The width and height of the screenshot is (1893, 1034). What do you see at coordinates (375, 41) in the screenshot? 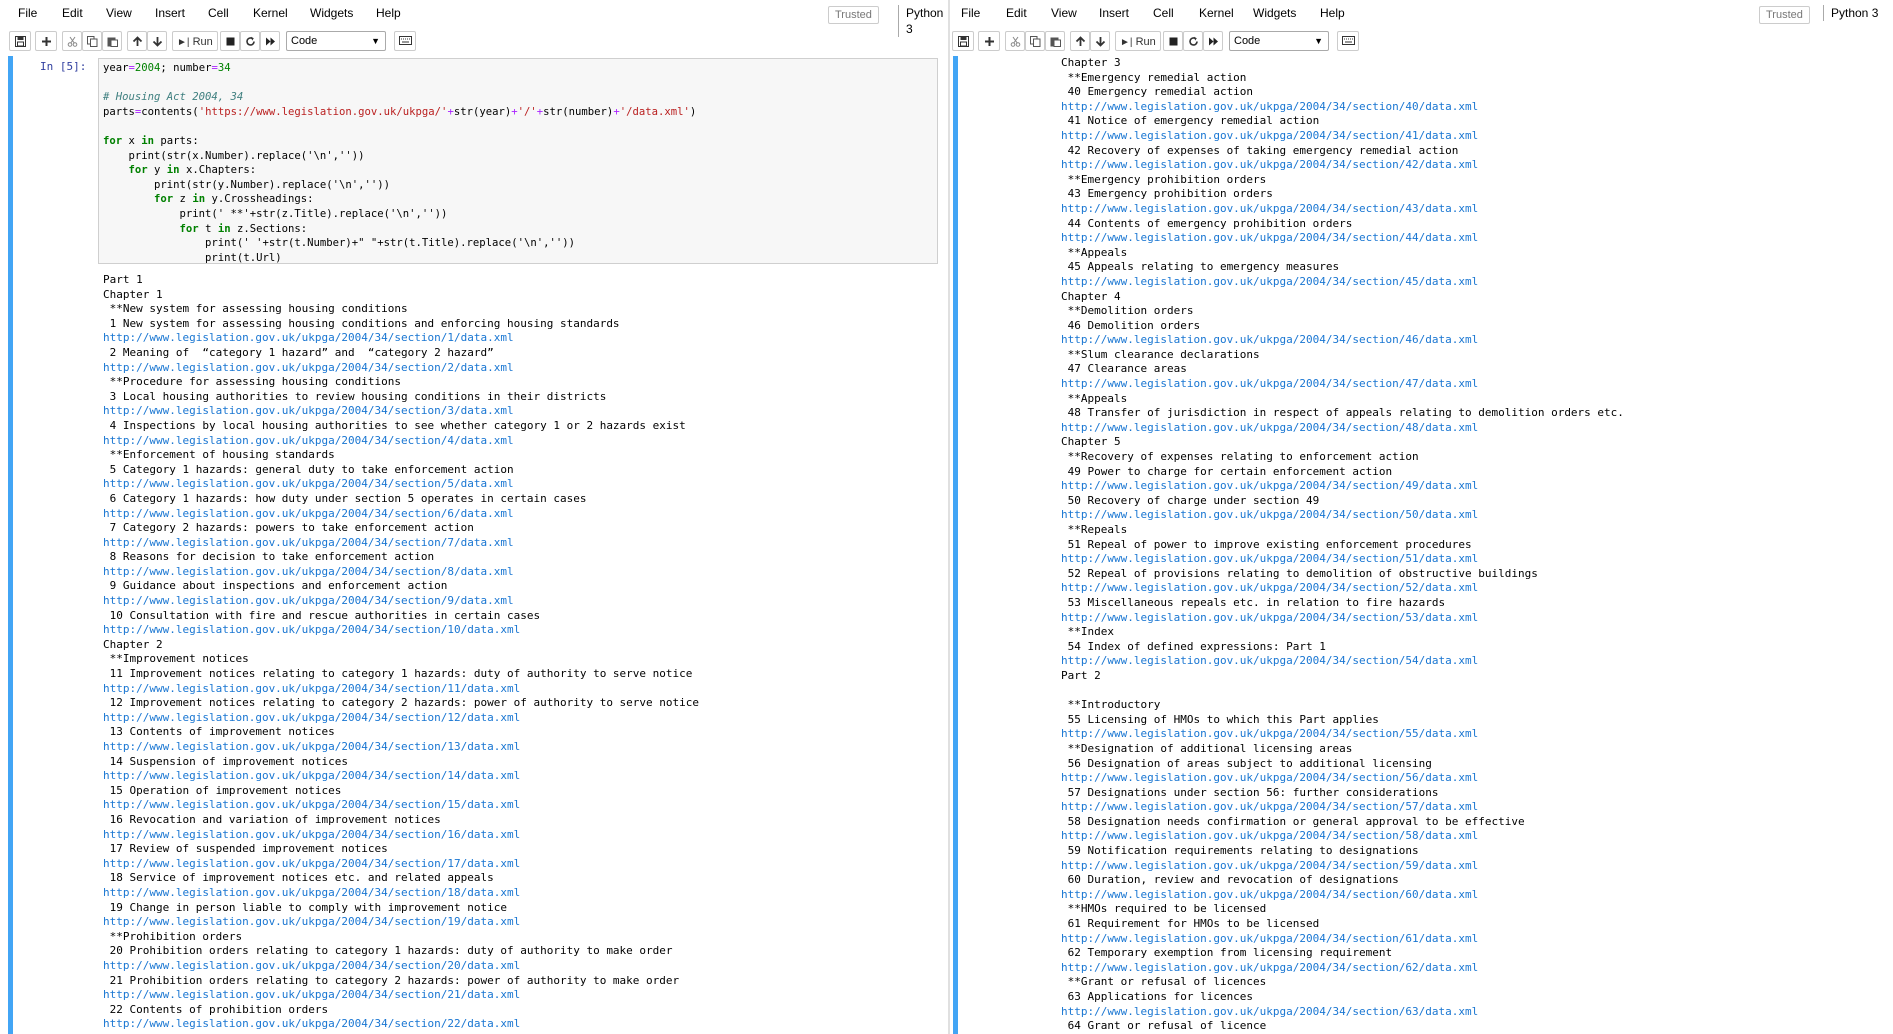
I see `chevron-down-icon: ▼` at bounding box center [375, 41].